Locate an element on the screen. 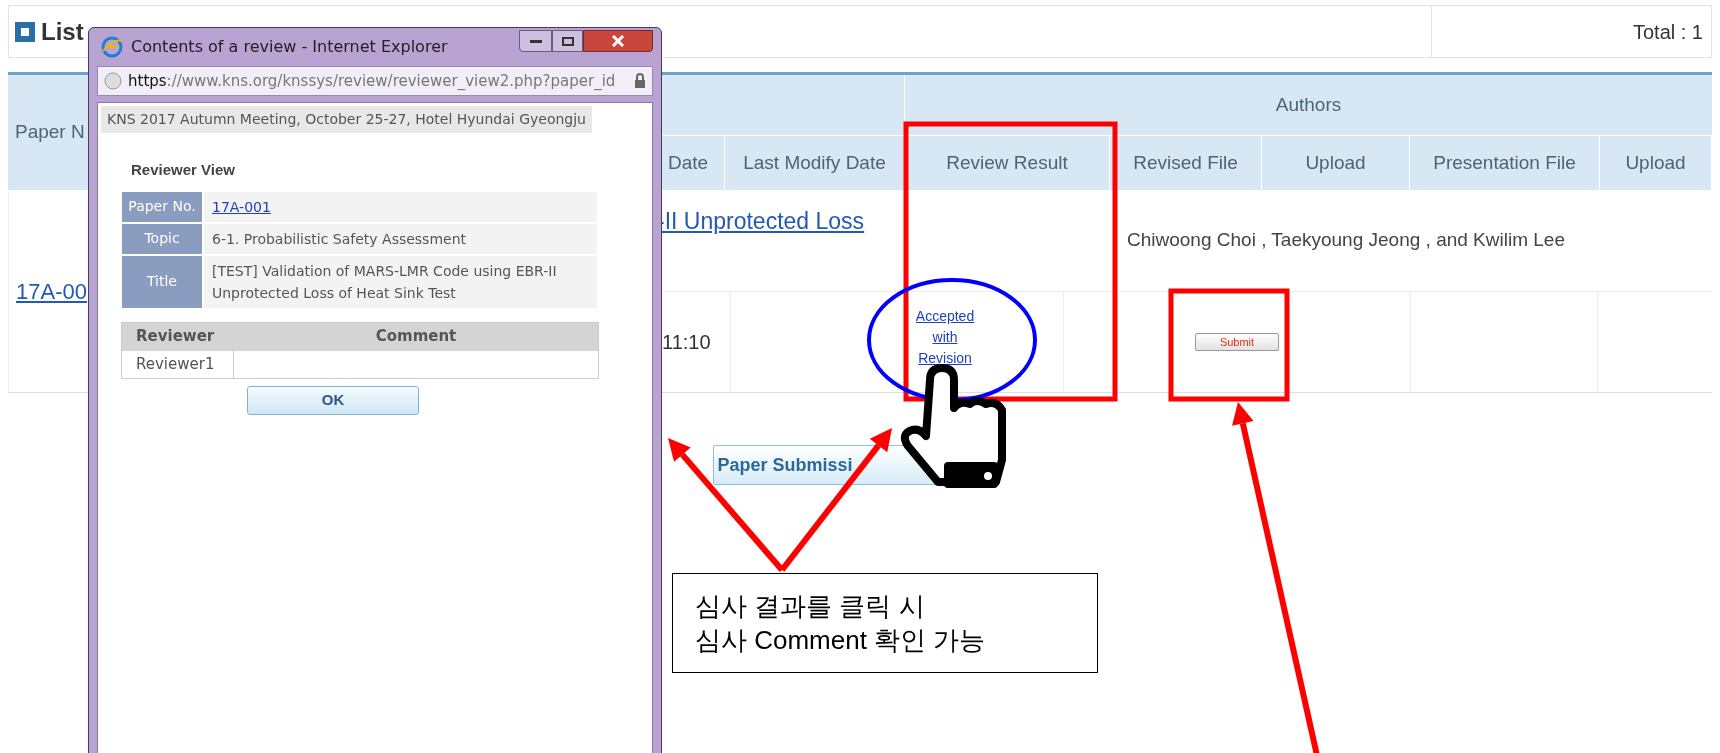 The image size is (1720, 753). paper-number-link: 17A-00 is located at coordinates (51, 291).